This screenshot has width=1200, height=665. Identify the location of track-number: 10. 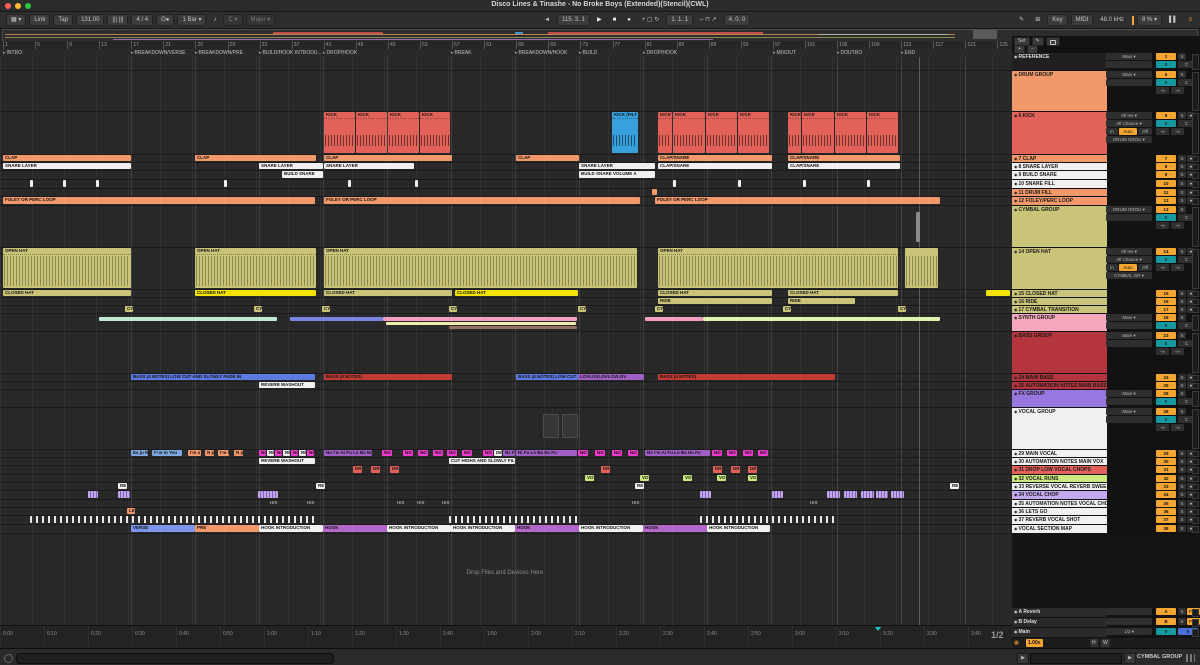
(1166, 183).